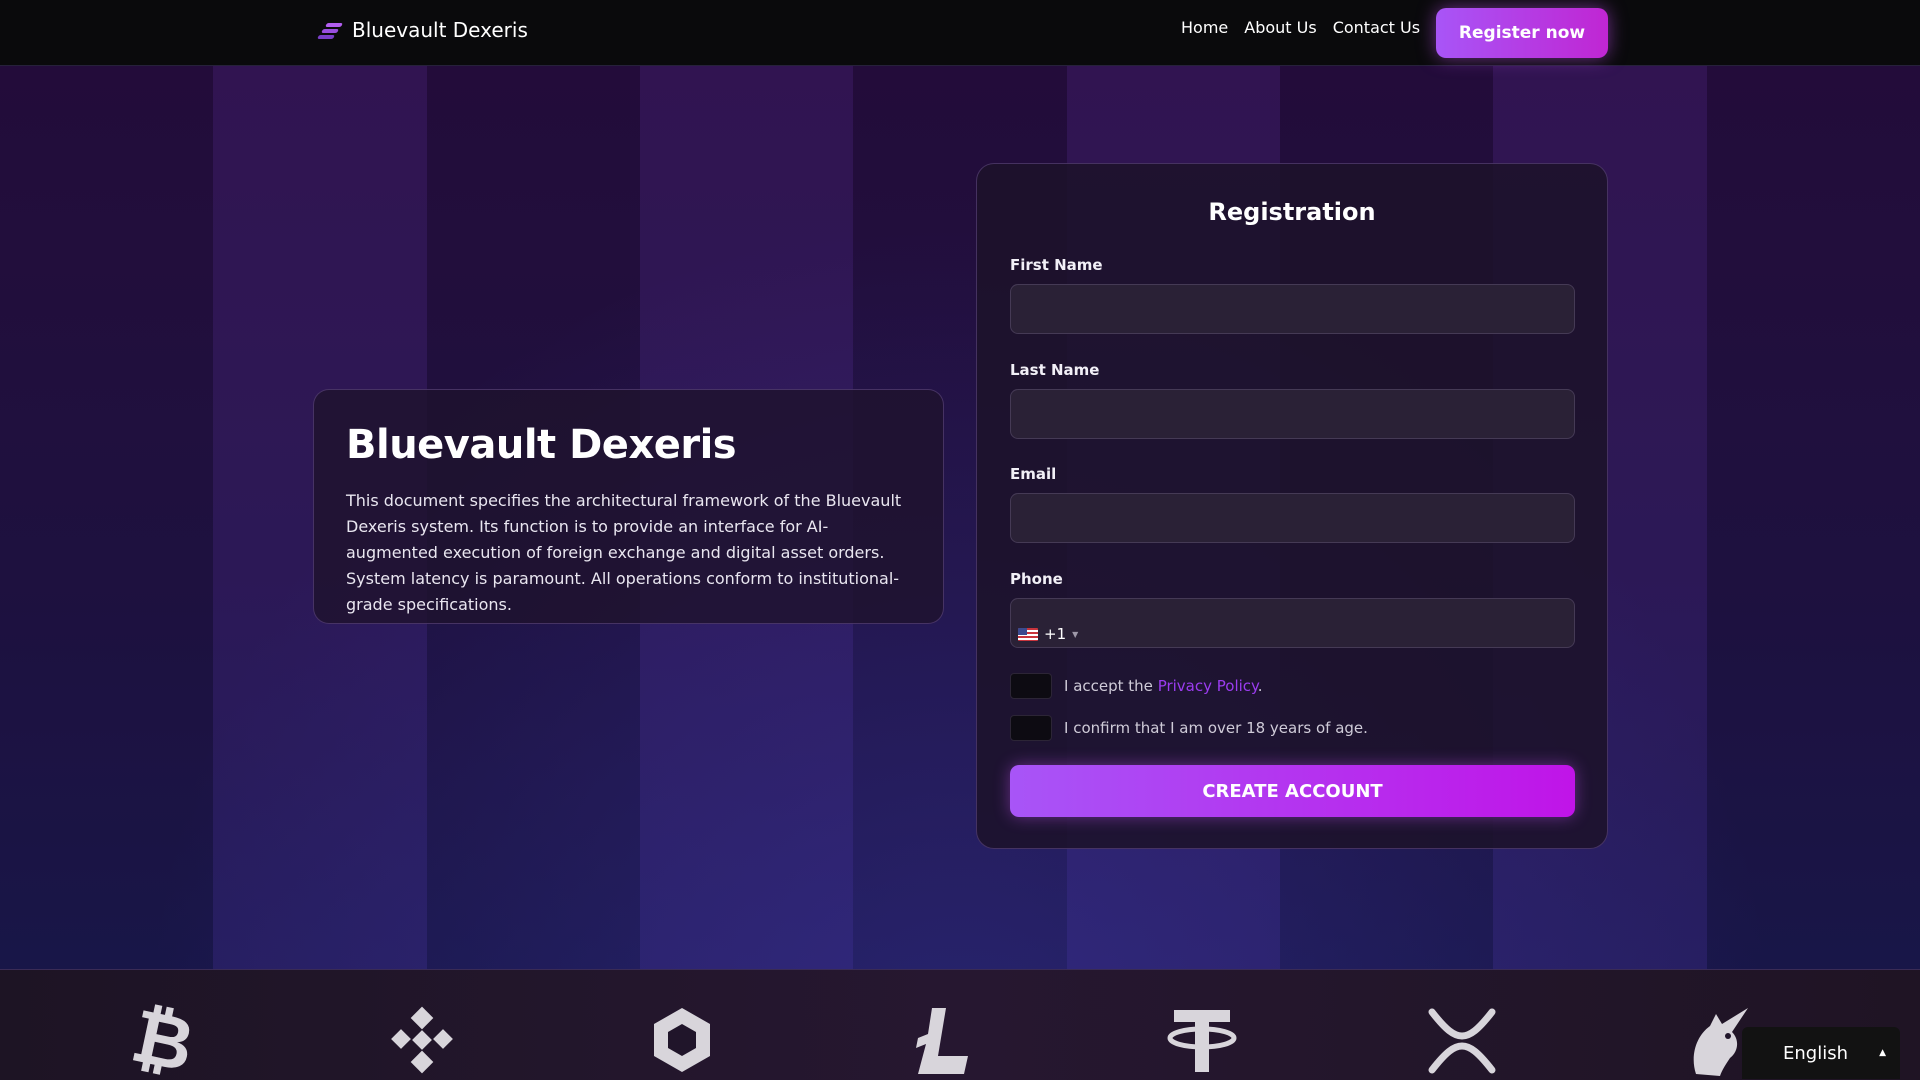 The image size is (1920, 1080). What do you see at coordinates (942, 1040) in the screenshot?
I see `litecoin-icon` at bounding box center [942, 1040].